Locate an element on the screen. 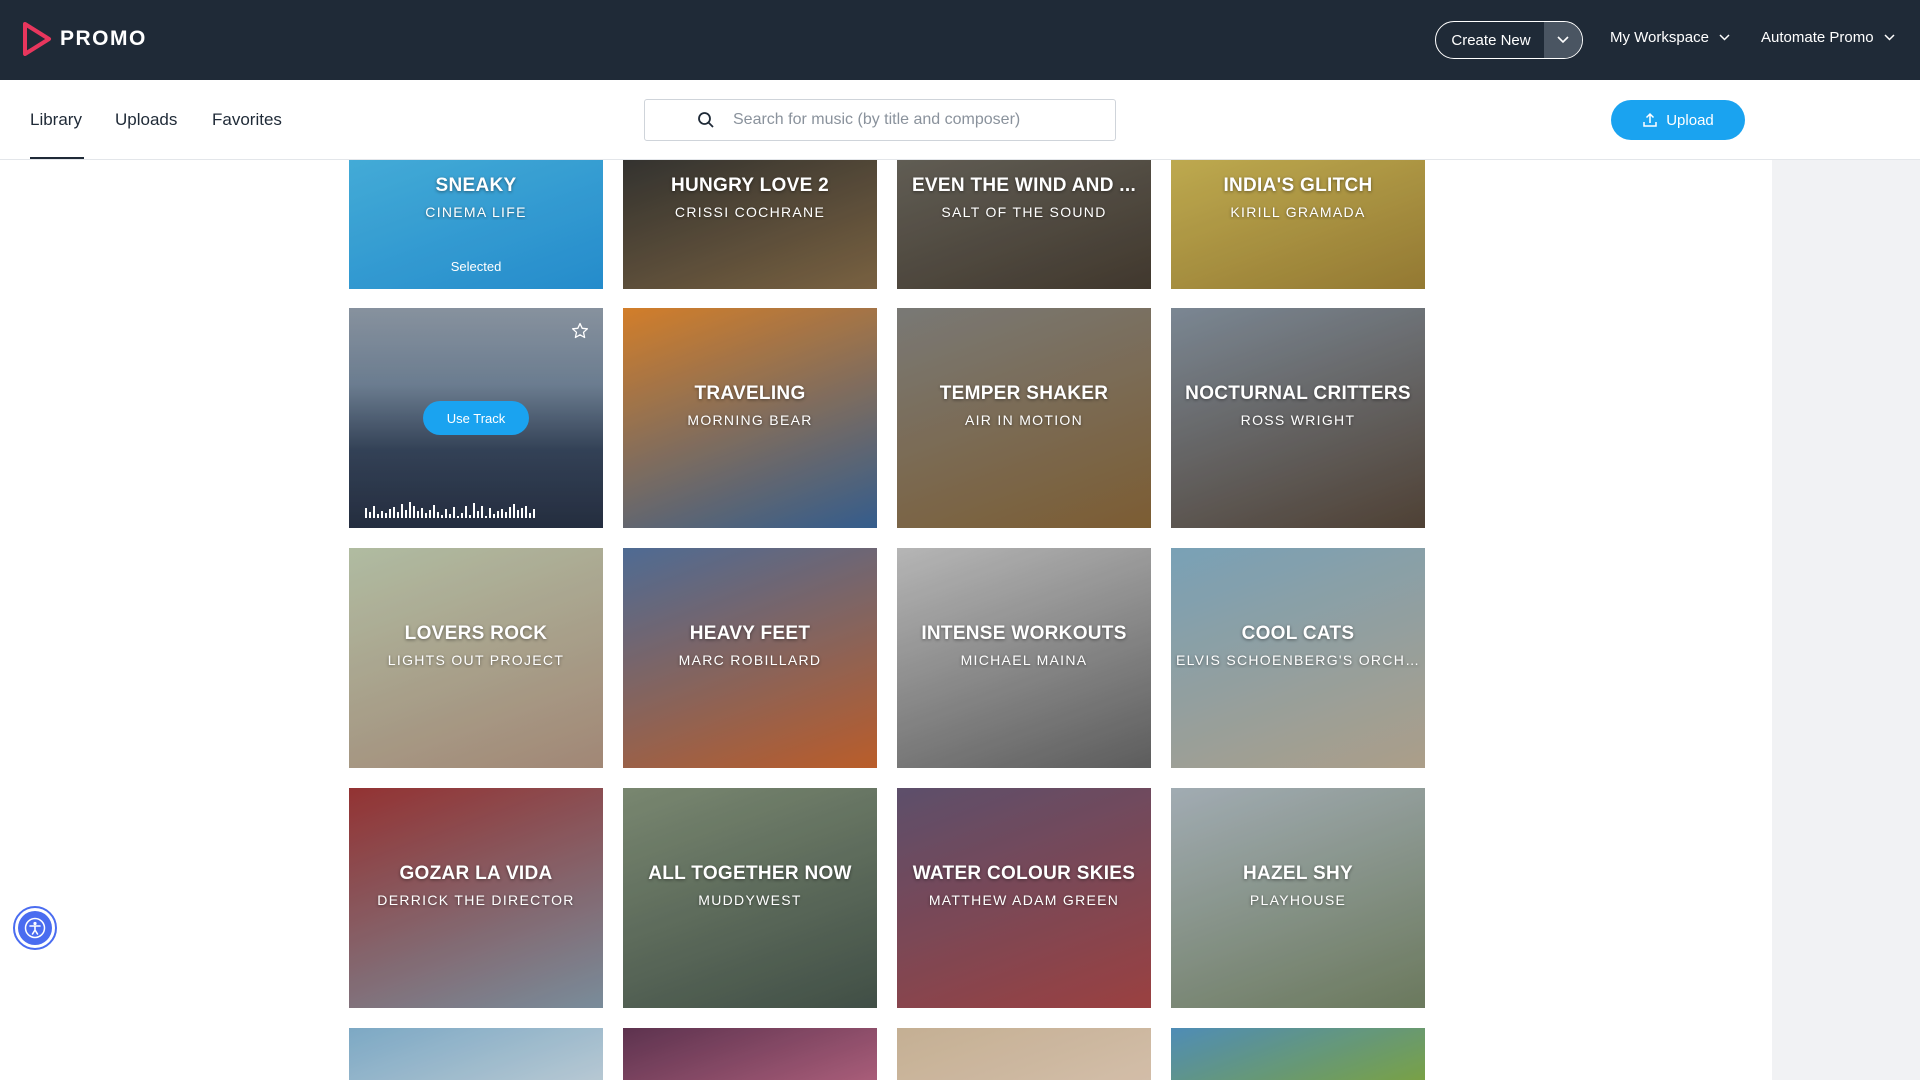 This screenshot has height=1080, width=1920. track-card: GOZAR LA VIDA DERRICK THE DIRECTOR is located at coordinates (476, 898).